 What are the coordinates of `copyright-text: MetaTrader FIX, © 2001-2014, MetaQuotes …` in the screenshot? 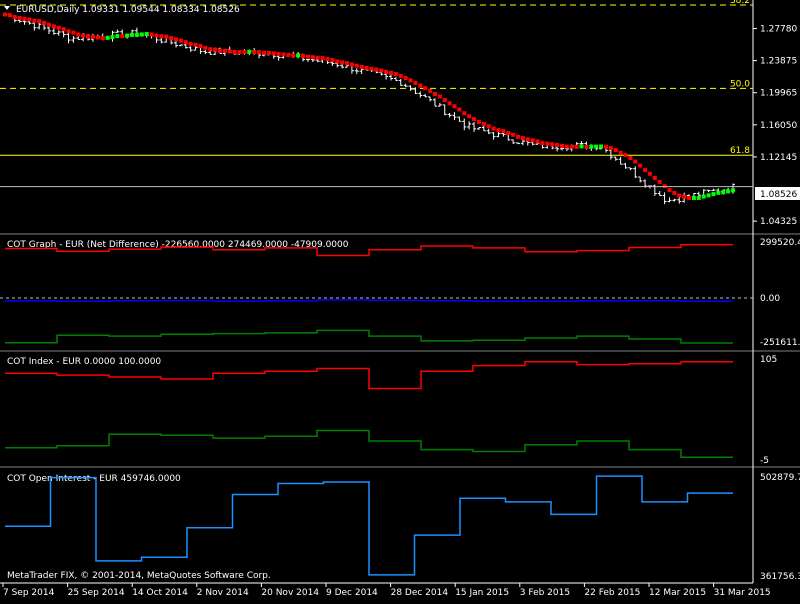 It's located at (139, 576).